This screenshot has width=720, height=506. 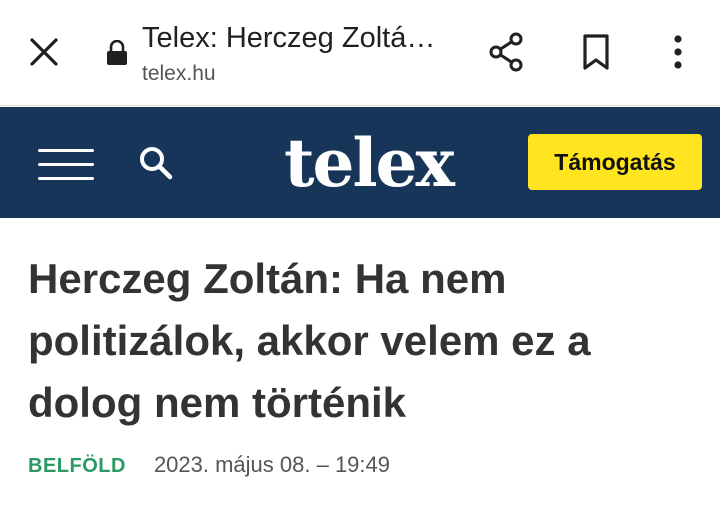 I want to click on overflow-menu-button, so click(x=678, y=52).